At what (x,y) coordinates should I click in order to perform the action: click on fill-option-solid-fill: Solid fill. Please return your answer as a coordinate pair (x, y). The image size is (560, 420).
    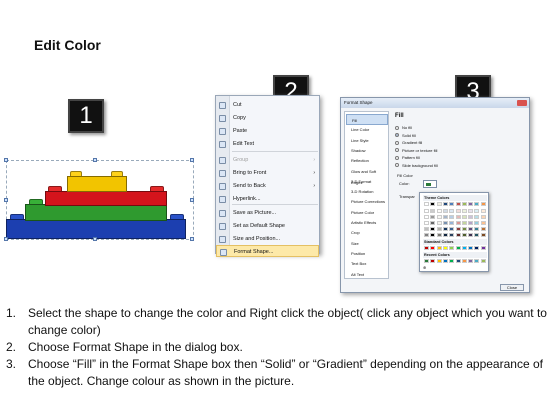
    Looking at the image, I should click on (405, 135).